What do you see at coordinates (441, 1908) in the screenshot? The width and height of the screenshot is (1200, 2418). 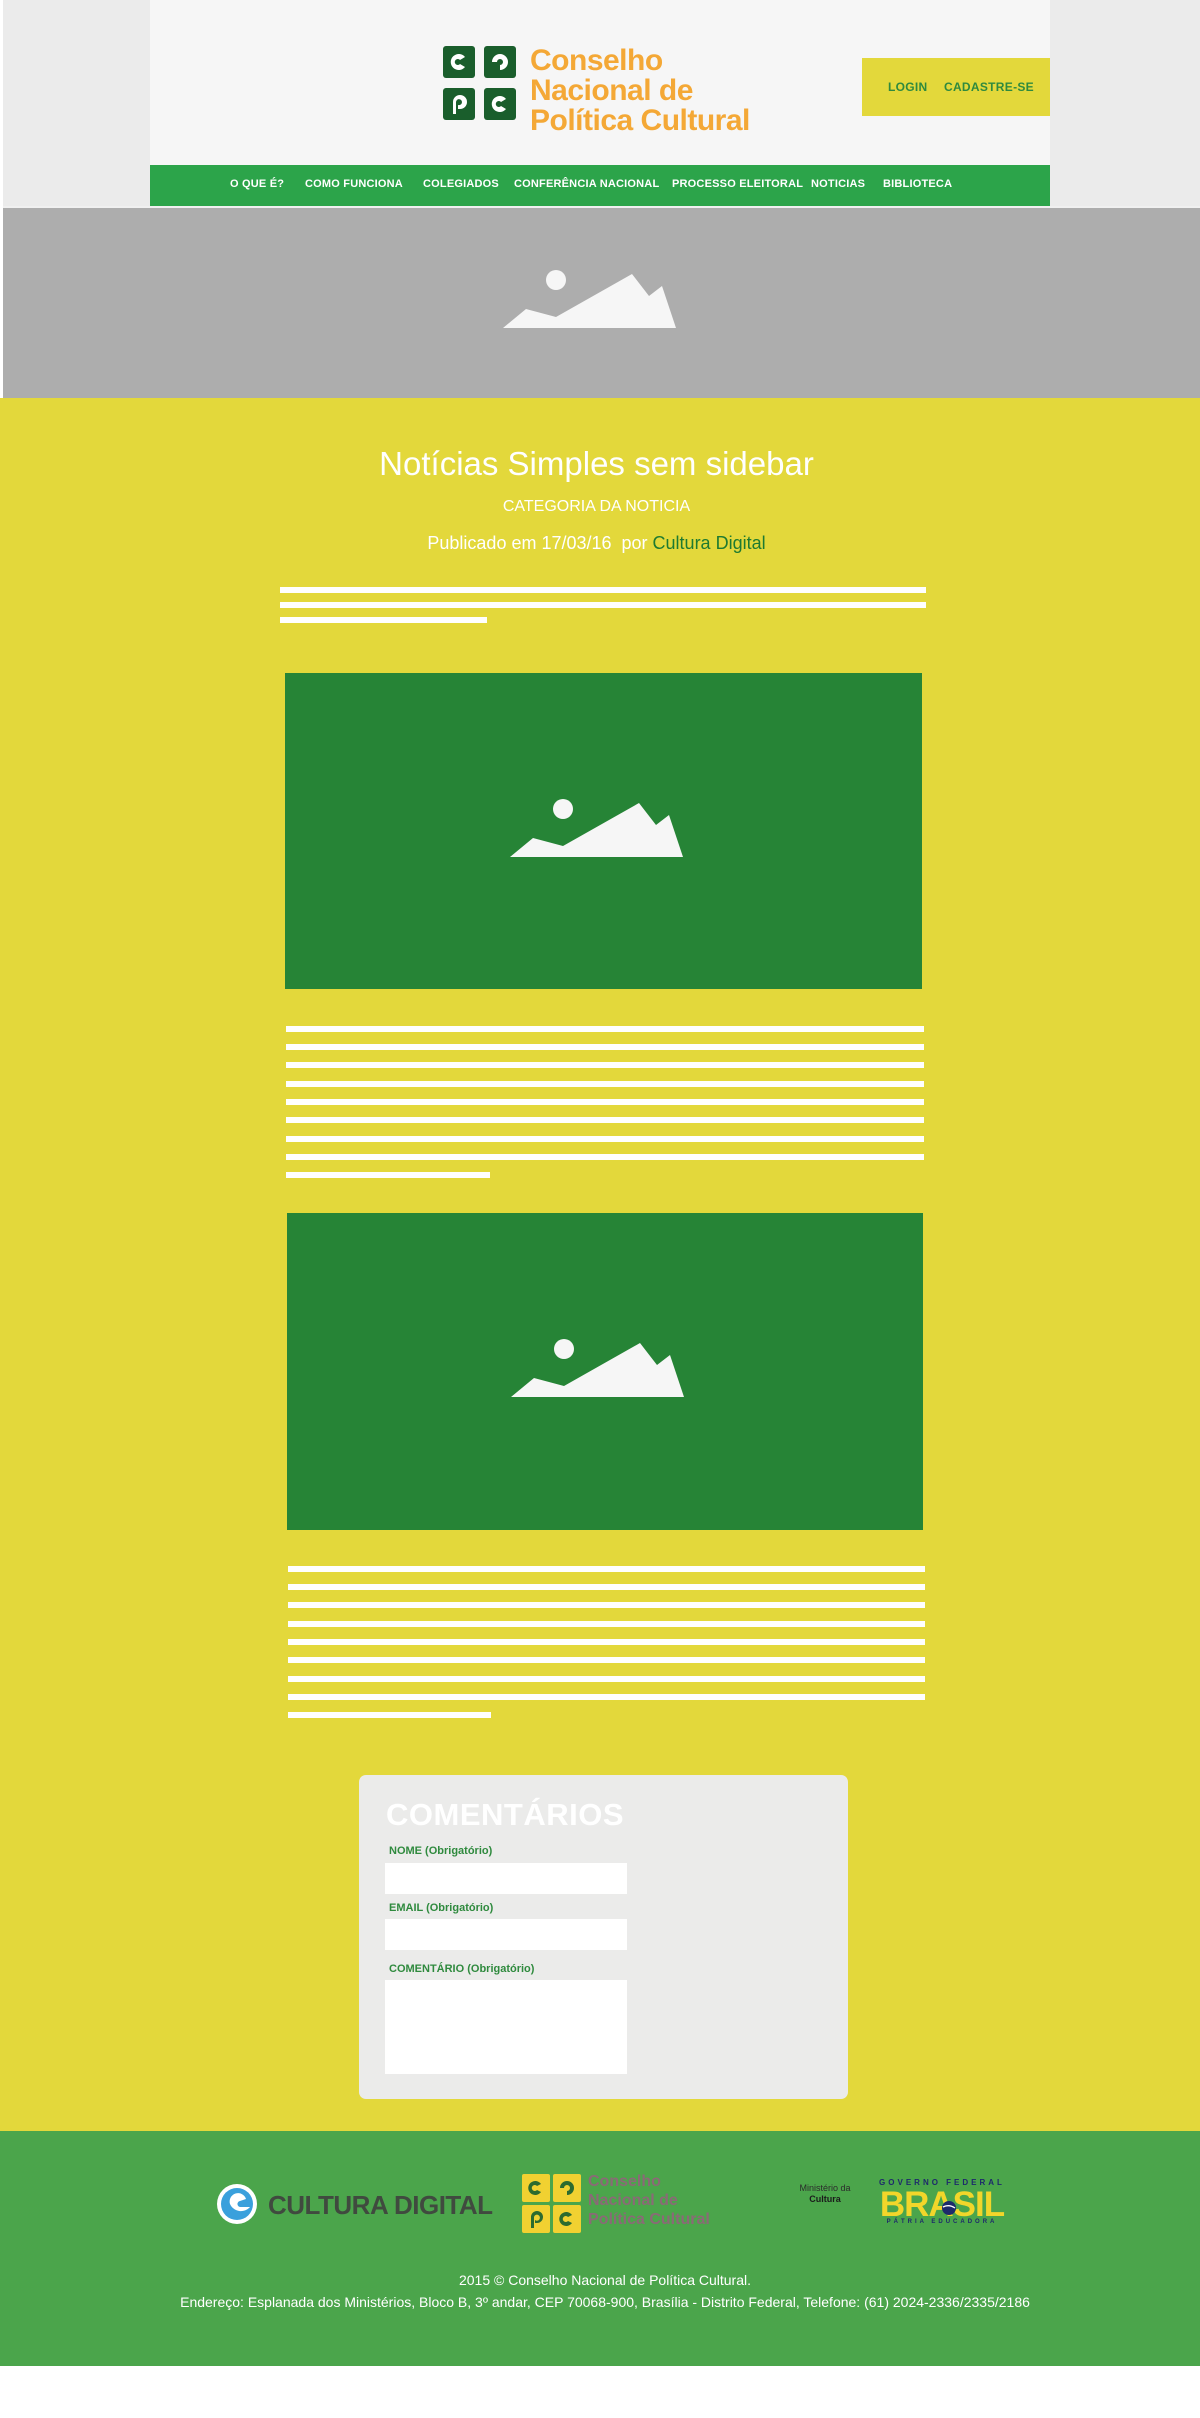 I see `email-label: EMAIL (Obrigatório)` at bounding box center [441, 1908].